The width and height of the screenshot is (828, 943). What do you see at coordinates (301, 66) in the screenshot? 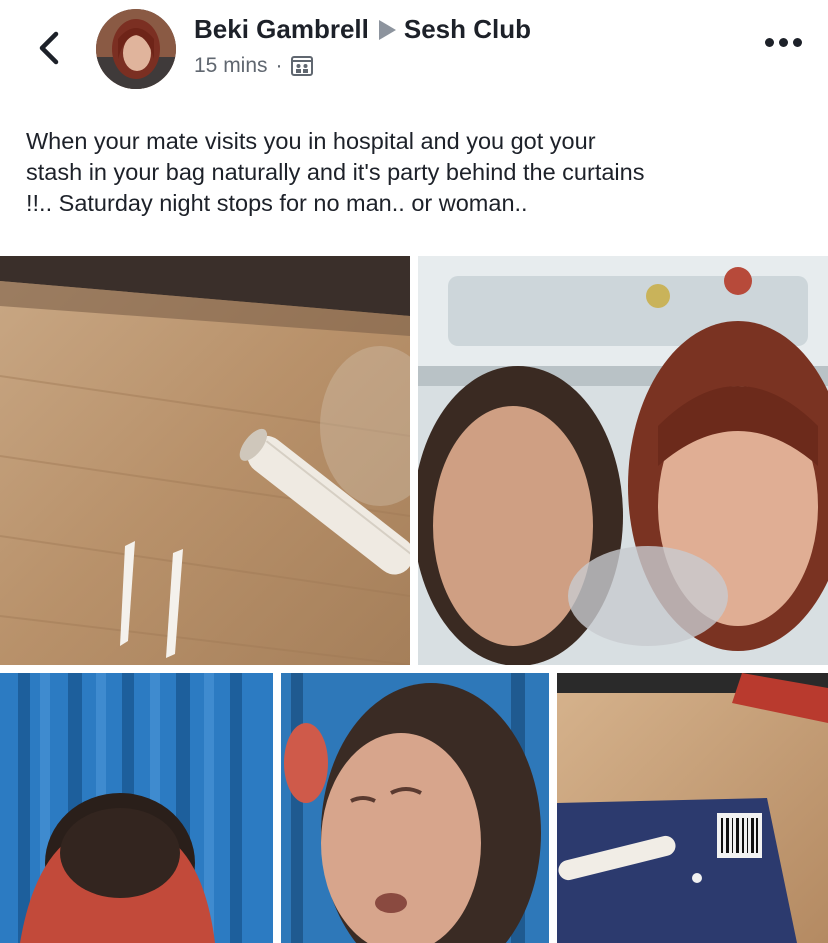
I see `group-privacy-icon` at bounding box center [301, 66].